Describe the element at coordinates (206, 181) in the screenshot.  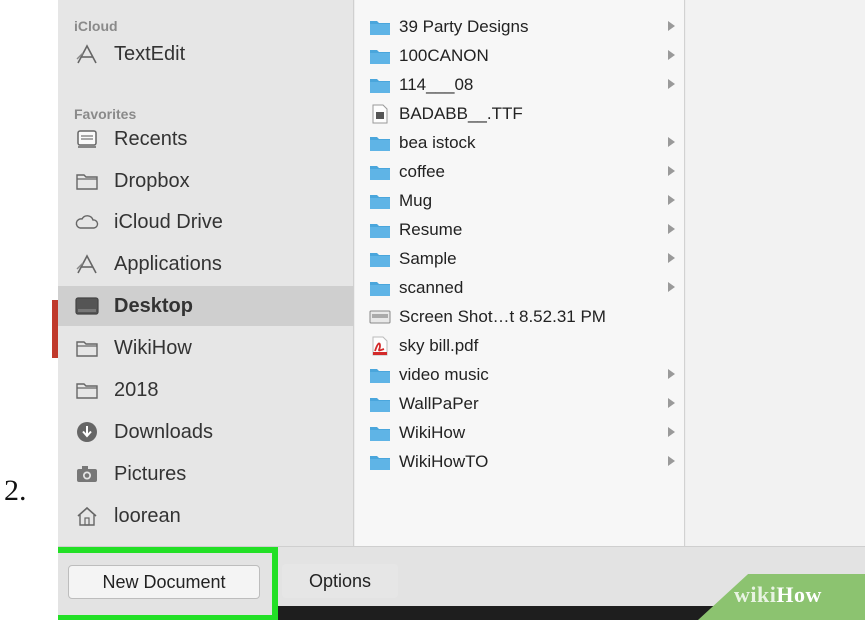
I see `sidebar-item-dropbox: Dropbox` at that location.